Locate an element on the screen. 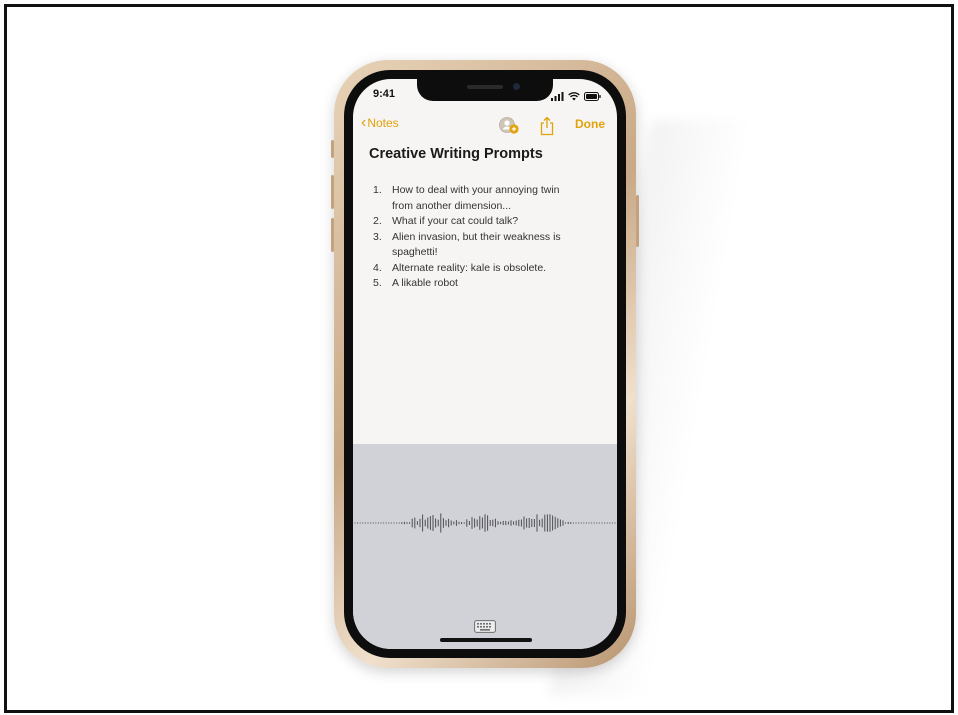 Image resolution: width=958 pixels, height=715 pixels. list-item: 5. A likable robot is located at coordinates (488, 284).